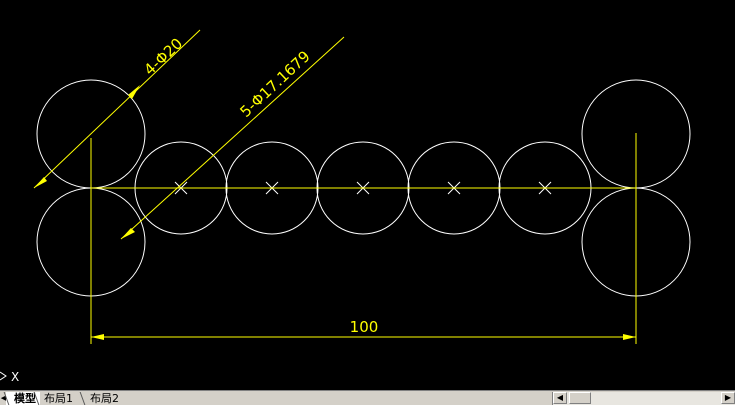  I want to click on ucs-icon: X, so click(9, 377).